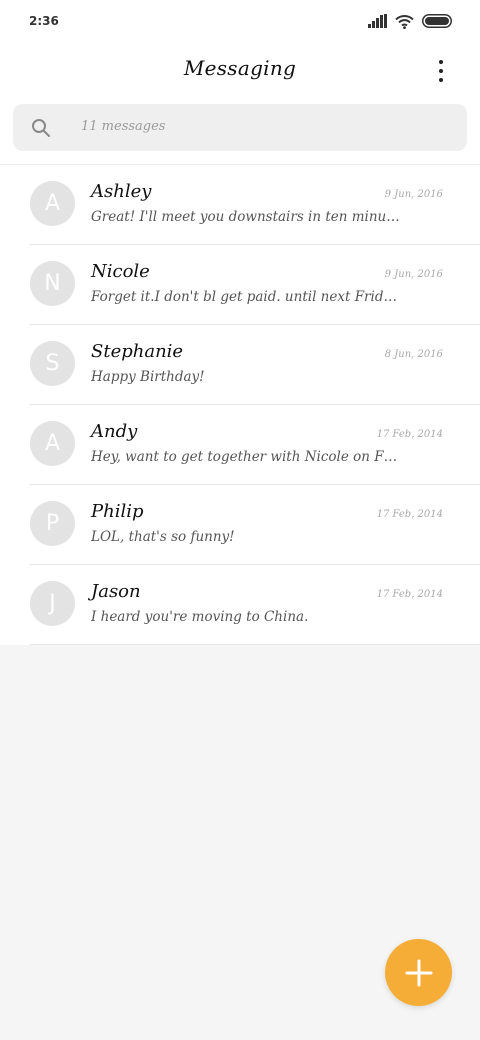 The width and height of the screenshot is (480, 1040). I want to click on page-title: Messaging, so click(240, 68).